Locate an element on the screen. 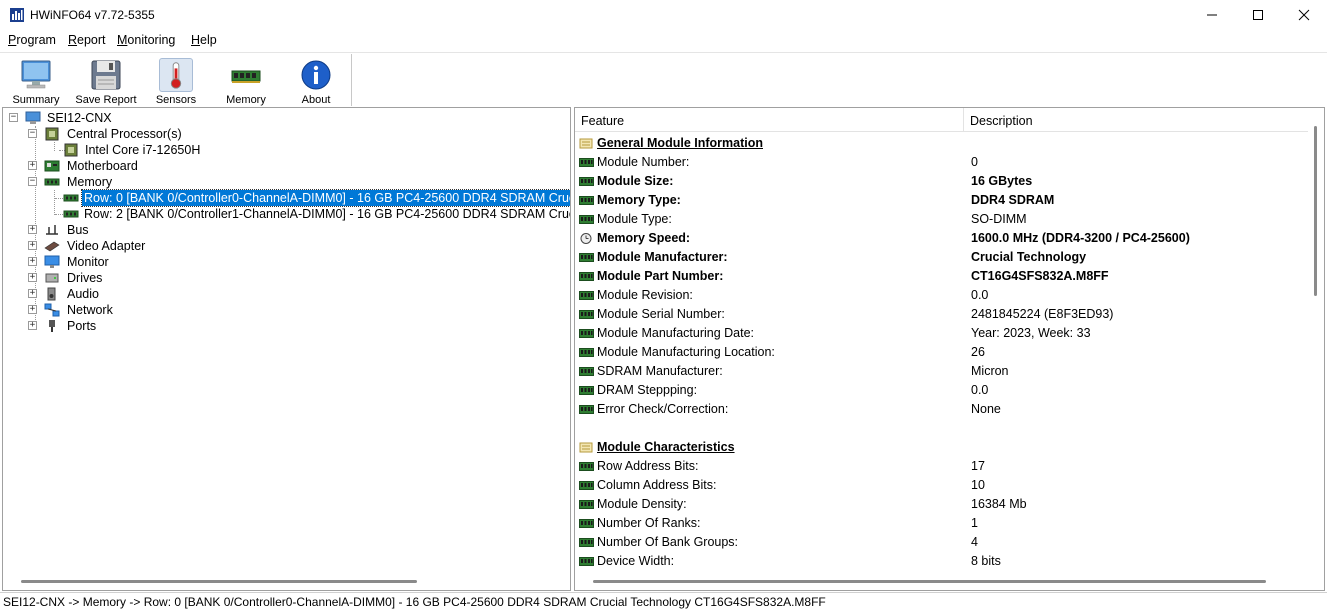  monitor-icon is located at coordinates (36, 74).